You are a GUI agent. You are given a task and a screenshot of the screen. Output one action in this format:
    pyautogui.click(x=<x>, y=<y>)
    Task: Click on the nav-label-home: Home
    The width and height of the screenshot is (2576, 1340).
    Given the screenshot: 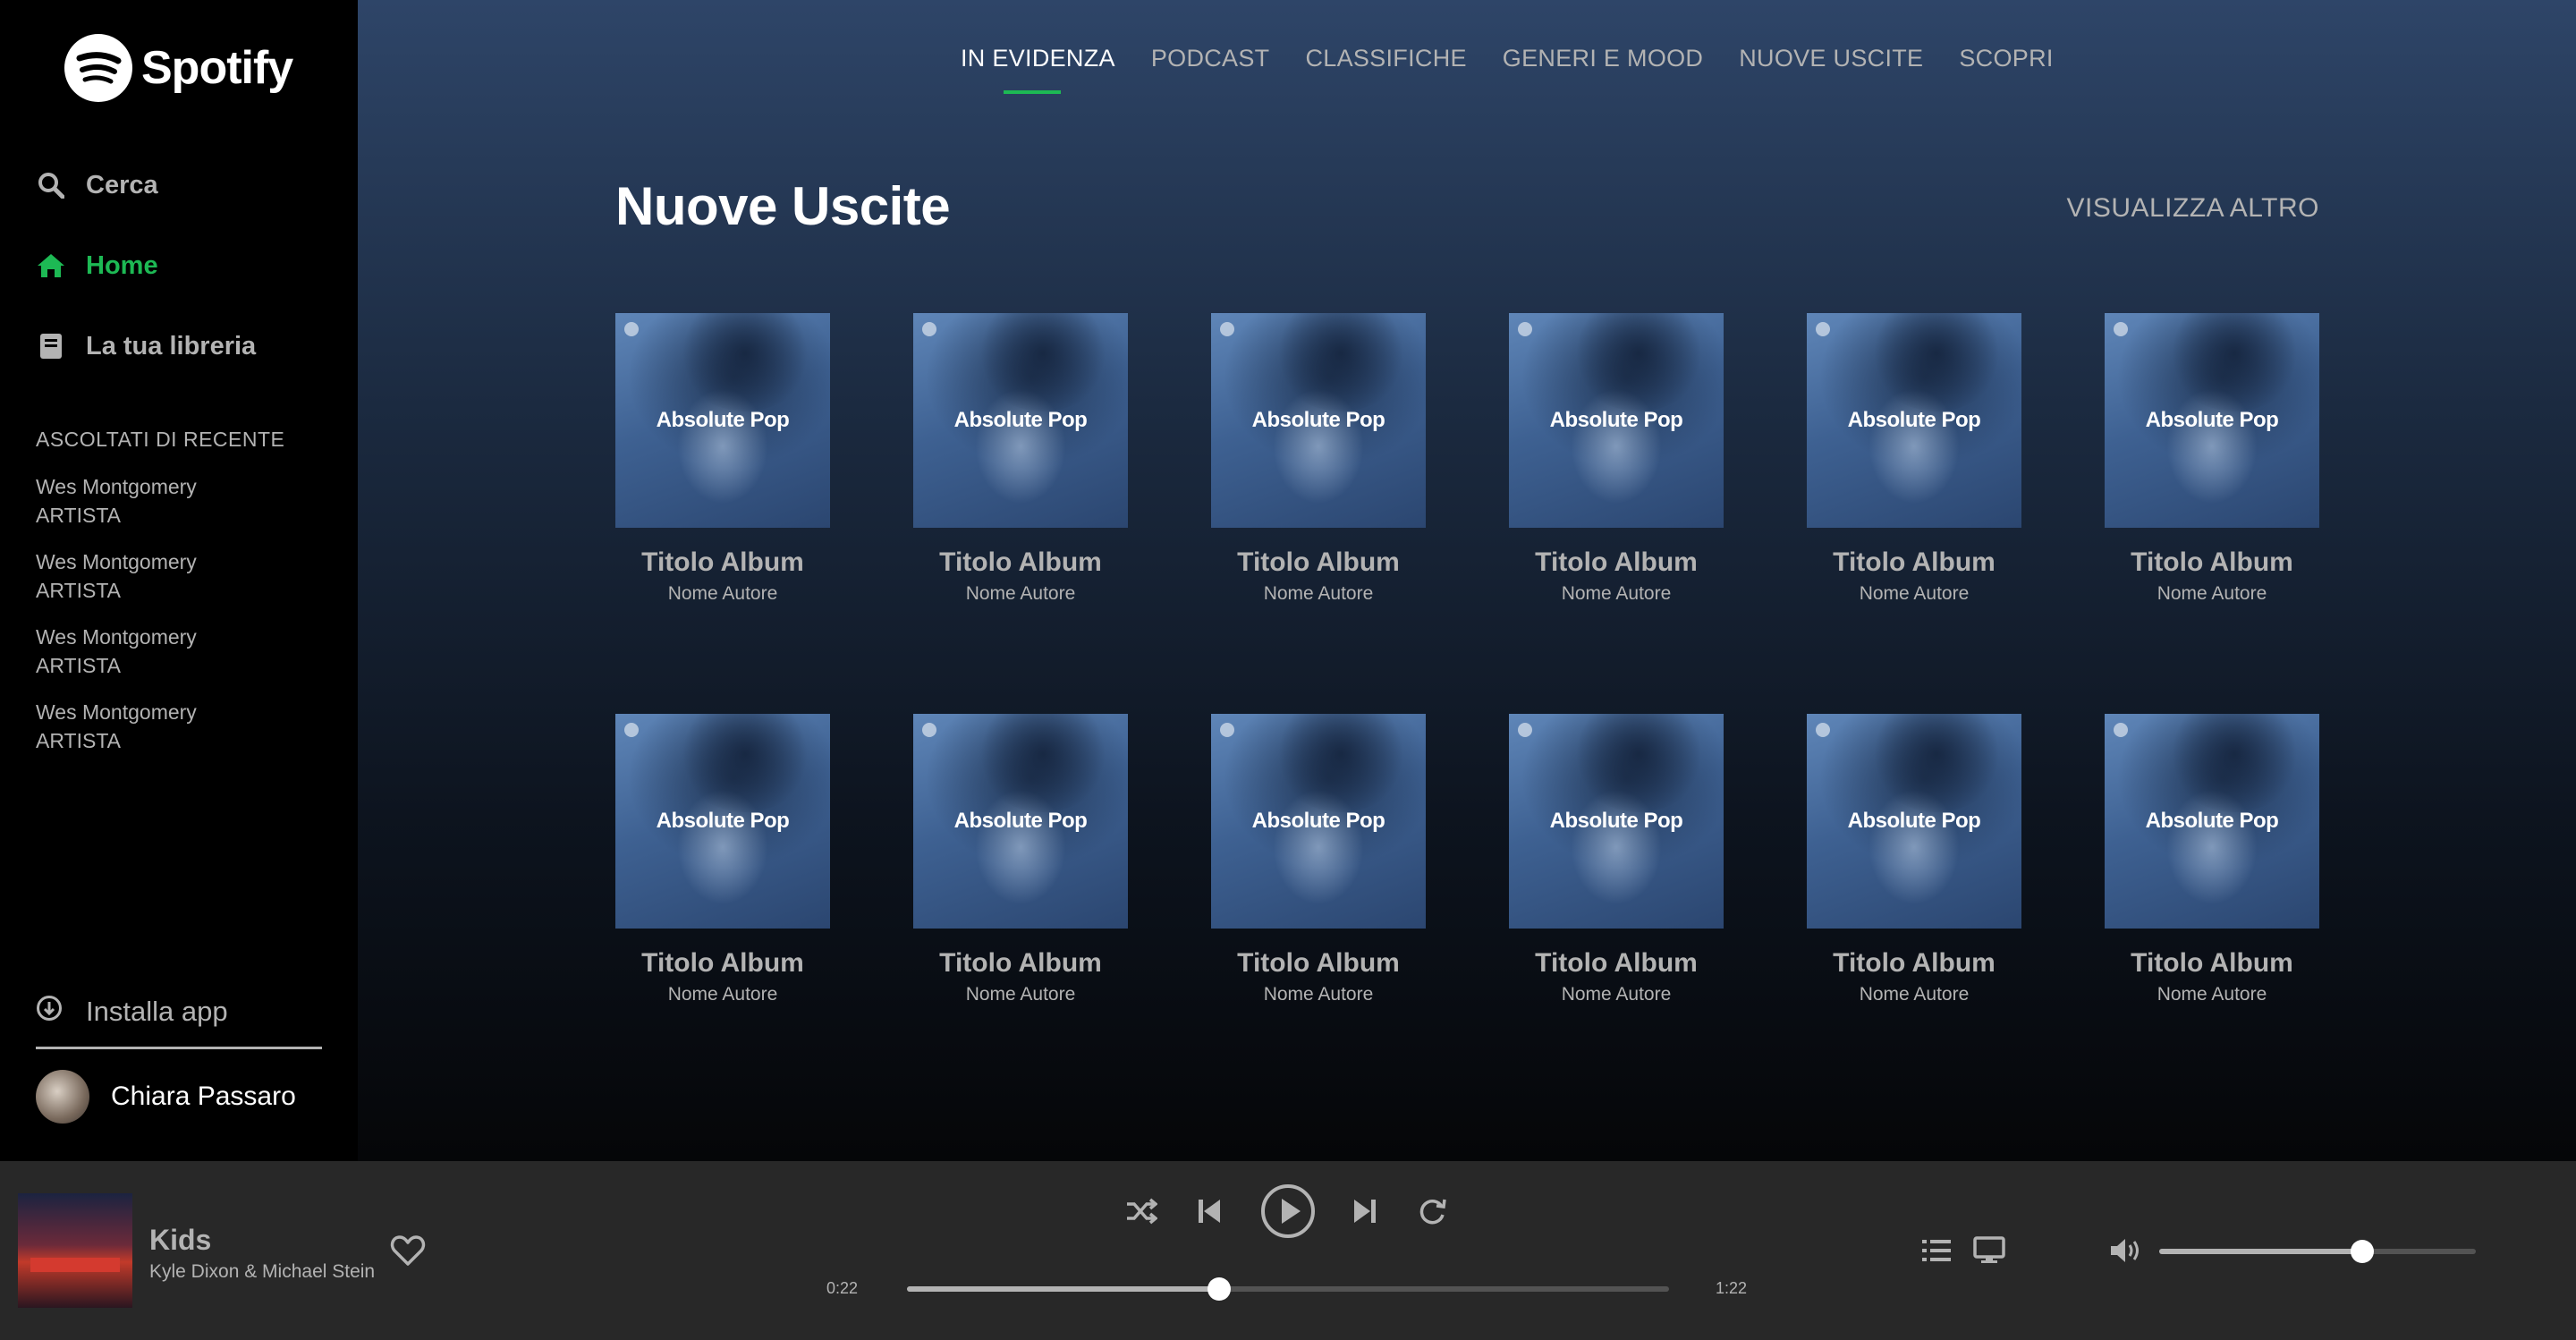 What is the action you would take?
    pyautogui.click(x=122, y=265)
    